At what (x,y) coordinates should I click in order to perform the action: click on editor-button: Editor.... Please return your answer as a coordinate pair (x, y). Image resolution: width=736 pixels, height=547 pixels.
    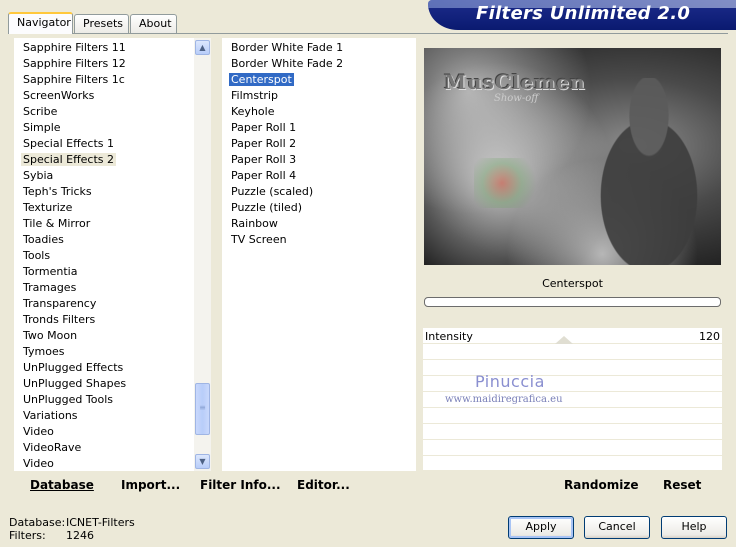
    Looking at the image, I should click on (323, 485).